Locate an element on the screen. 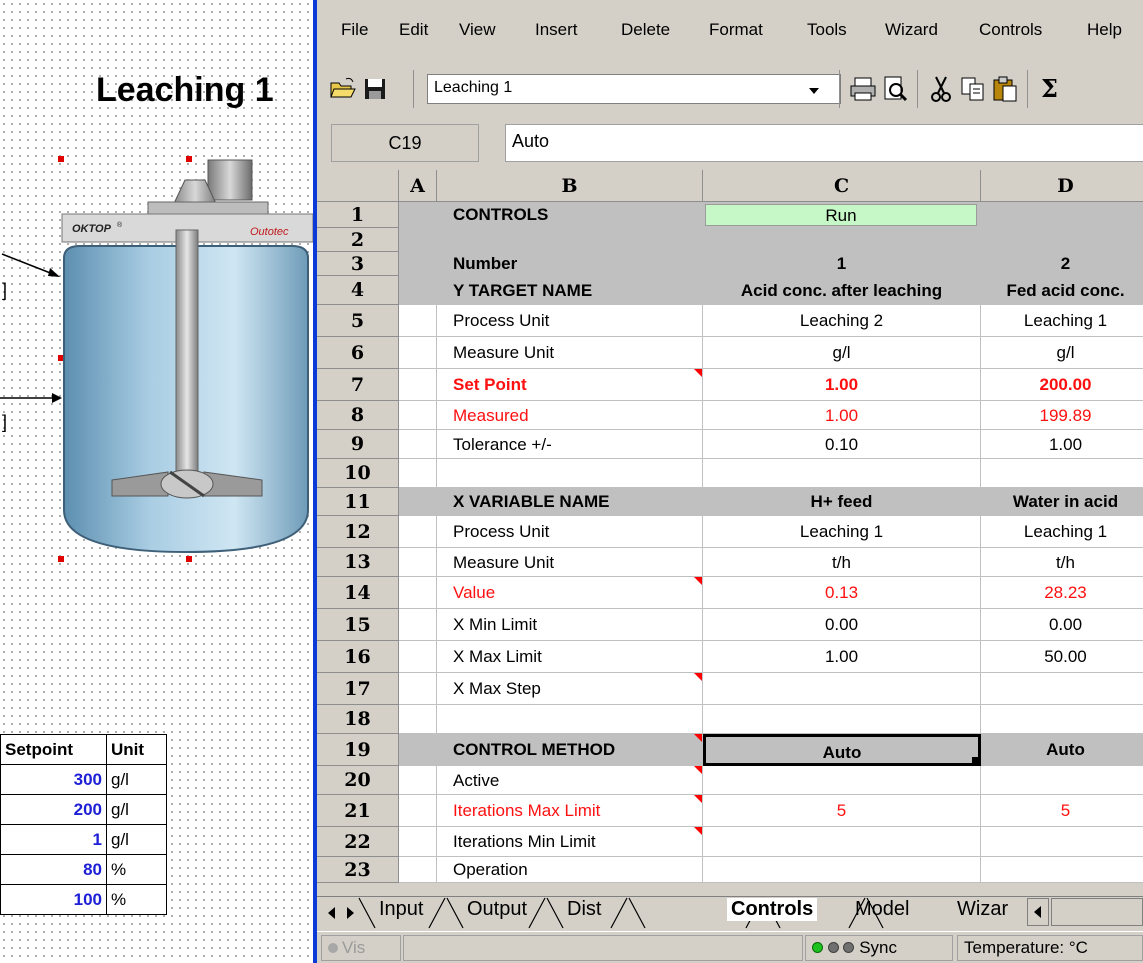 Image resolution: width=1143 pixels, height=963 pixels. active-cell-c19: Auto is located at coordinates (842, 750).